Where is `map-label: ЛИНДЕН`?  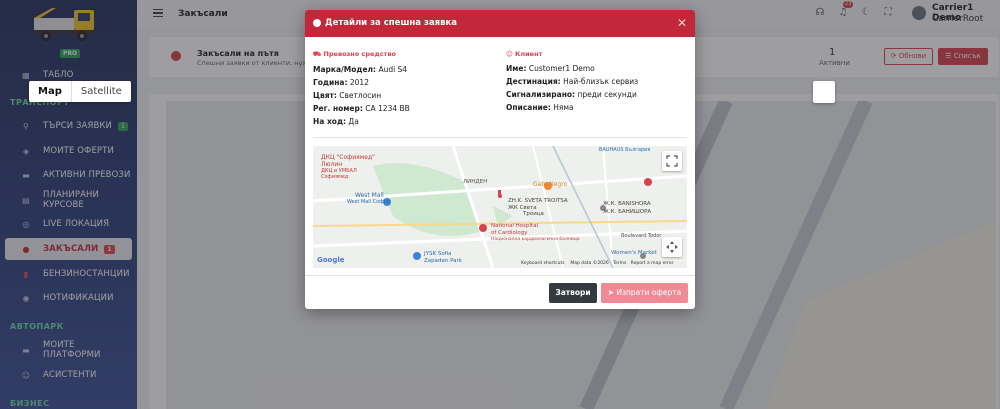
map-label: ЛИНДЕН is located at coordinates (475, 182).